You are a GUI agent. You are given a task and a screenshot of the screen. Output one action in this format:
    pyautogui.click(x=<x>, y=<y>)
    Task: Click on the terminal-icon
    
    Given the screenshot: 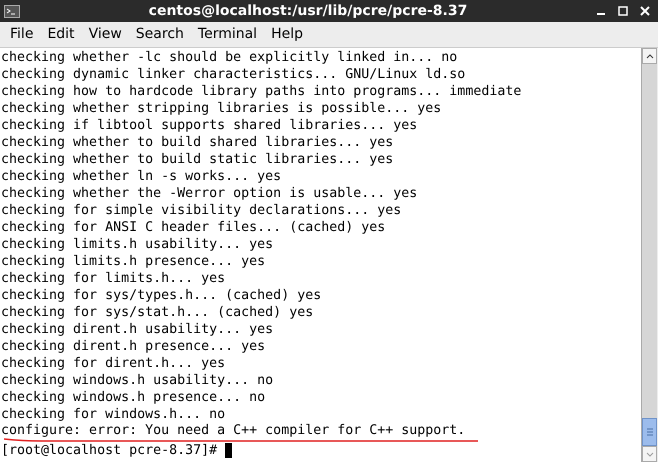 What is the action you would take?
    pyautogui.click(x=12, y=11)
    